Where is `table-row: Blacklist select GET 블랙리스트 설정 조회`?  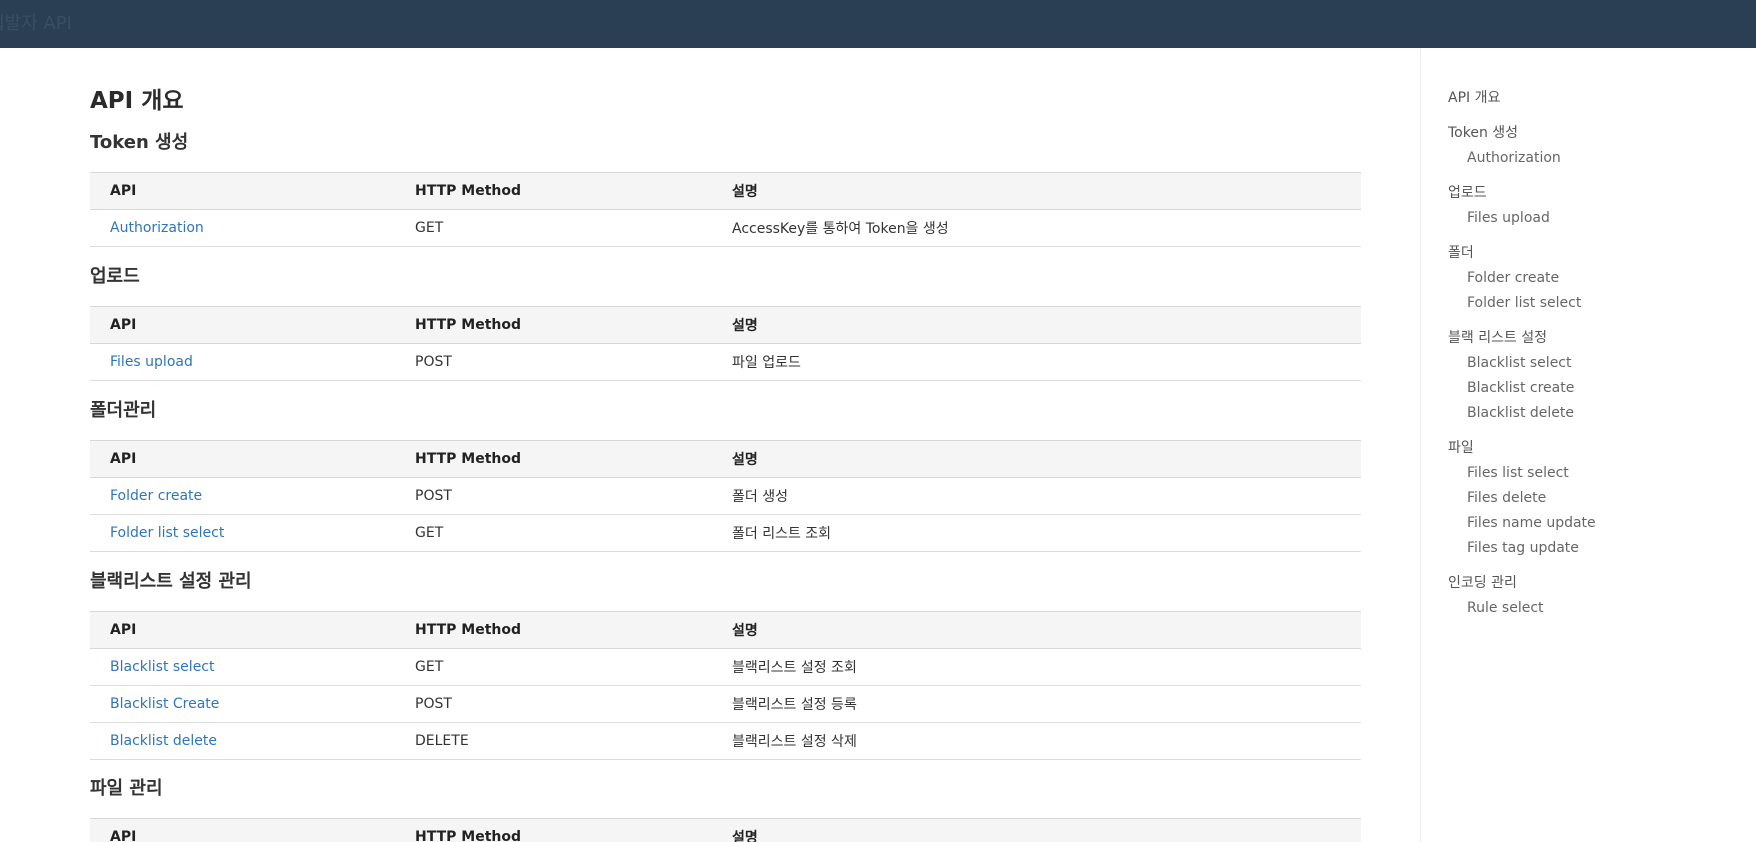 table-row: Blacklist select GET 블랙리스트 설정 조회 is located at coordinates (725, 667).